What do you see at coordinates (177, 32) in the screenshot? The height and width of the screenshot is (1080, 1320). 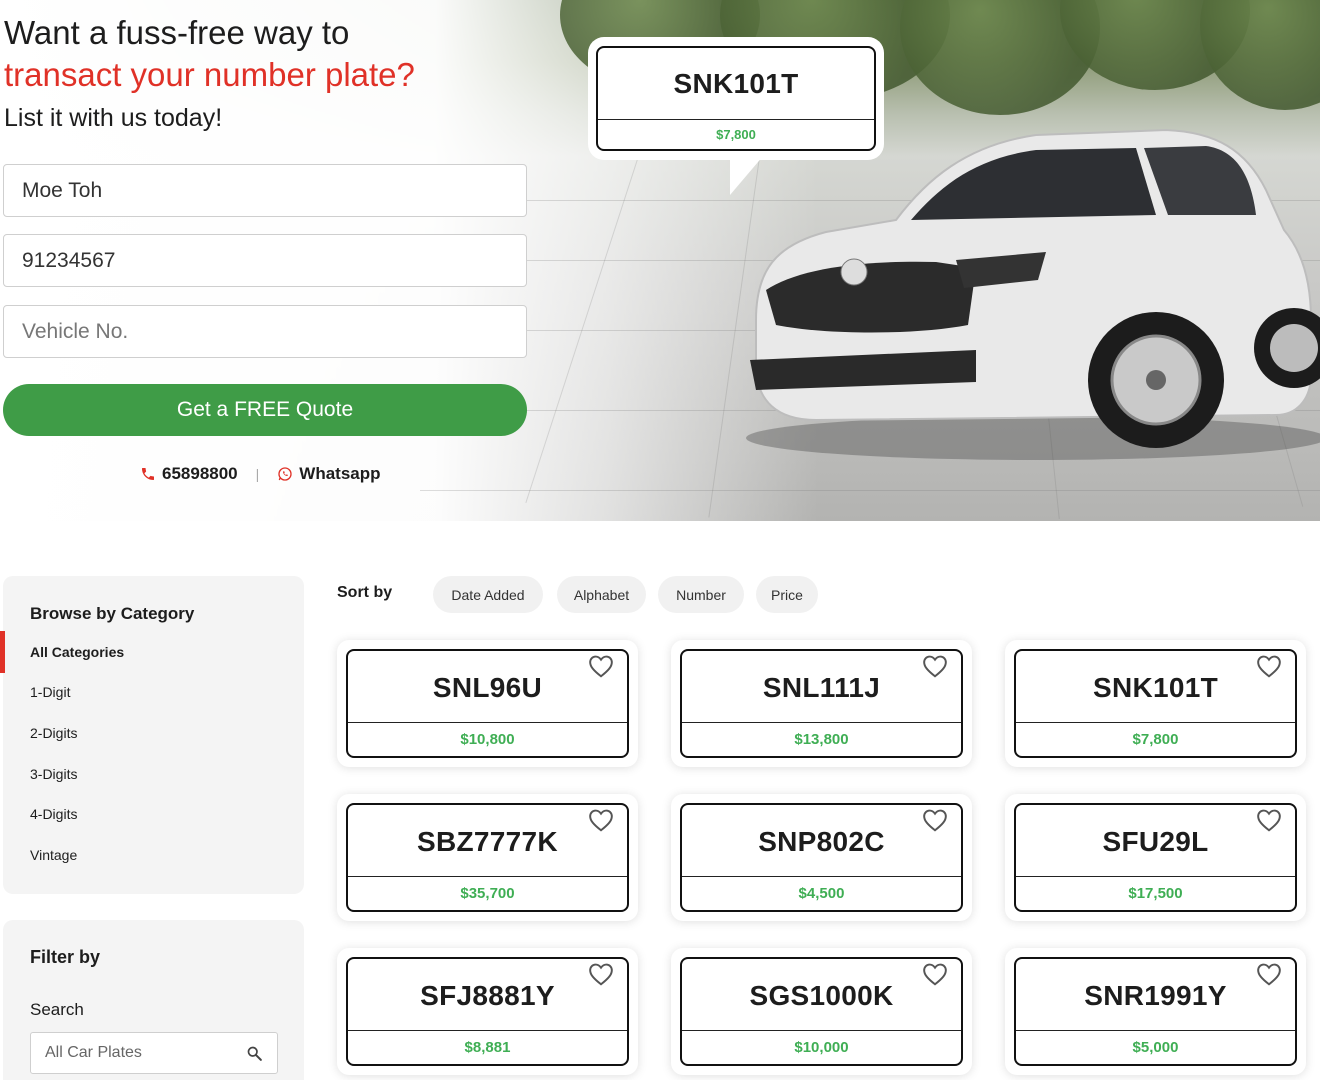 I see `hero-title: Want a fuss-free way to` at bounding box center [177, 32].